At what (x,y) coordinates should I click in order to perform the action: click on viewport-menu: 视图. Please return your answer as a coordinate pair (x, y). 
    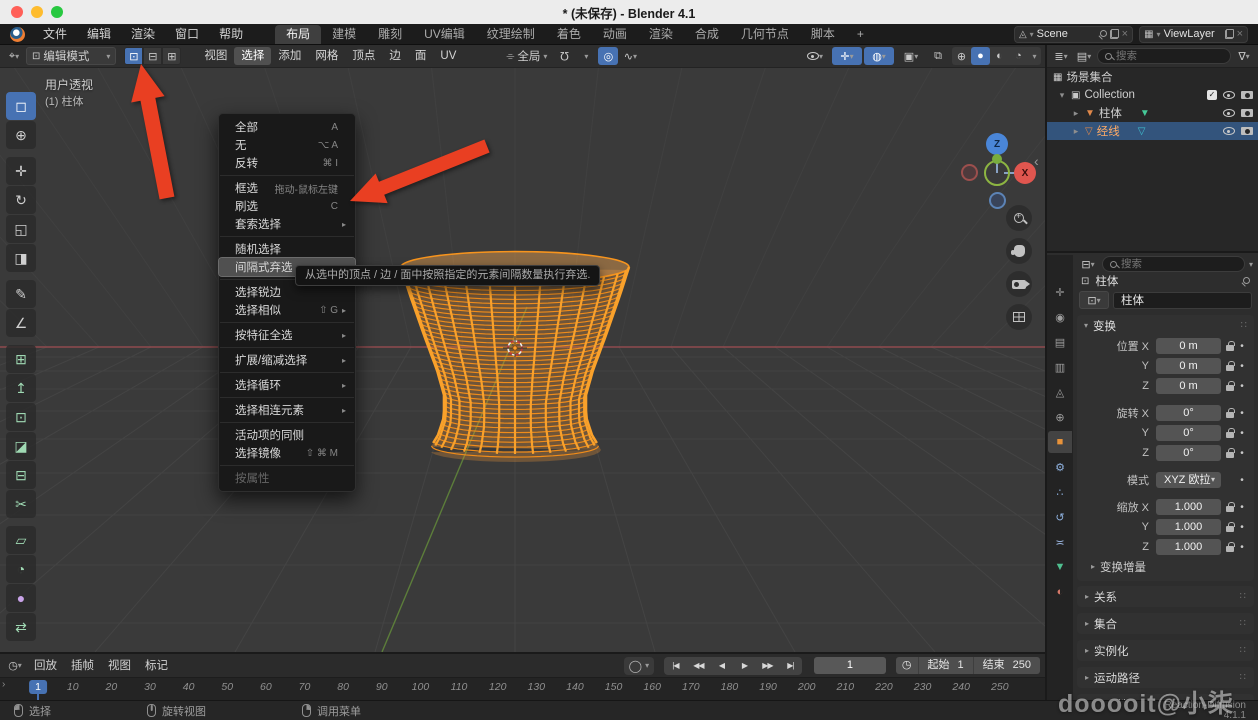
    Looking at the image, I should click on (215, 56).